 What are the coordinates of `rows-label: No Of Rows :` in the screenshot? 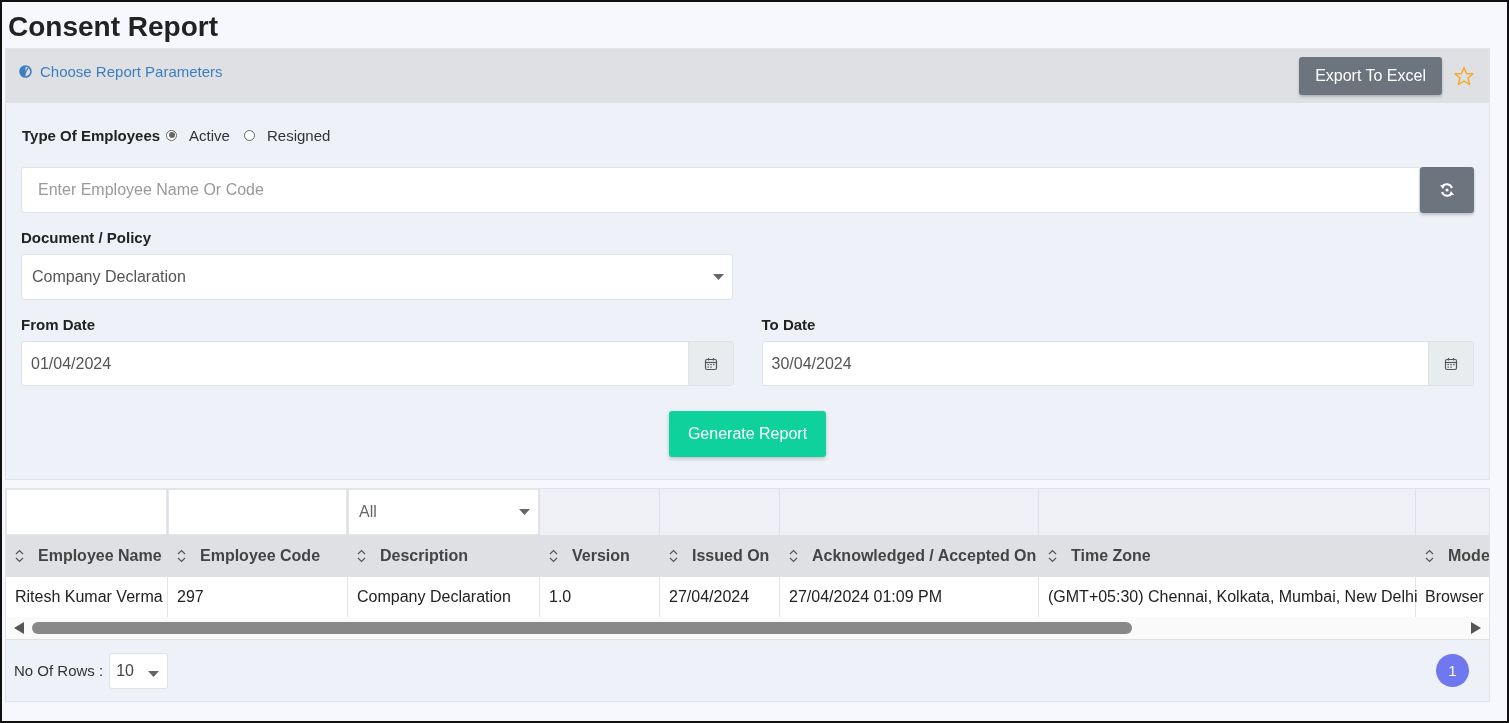 It's located at (59, 670).